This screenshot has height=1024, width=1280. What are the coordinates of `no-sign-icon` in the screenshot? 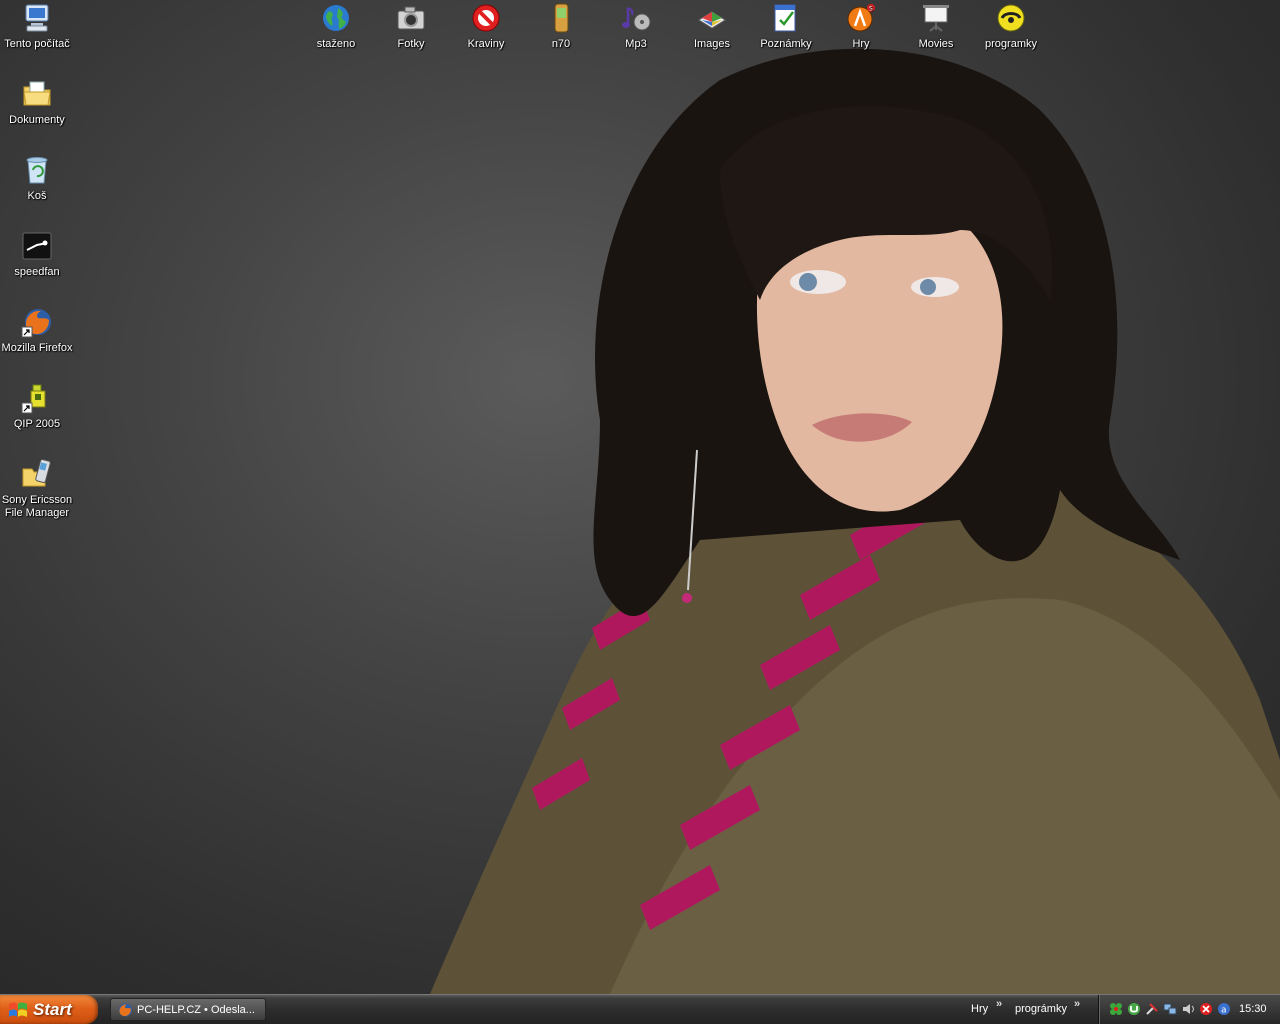 It's located at (486, 18).